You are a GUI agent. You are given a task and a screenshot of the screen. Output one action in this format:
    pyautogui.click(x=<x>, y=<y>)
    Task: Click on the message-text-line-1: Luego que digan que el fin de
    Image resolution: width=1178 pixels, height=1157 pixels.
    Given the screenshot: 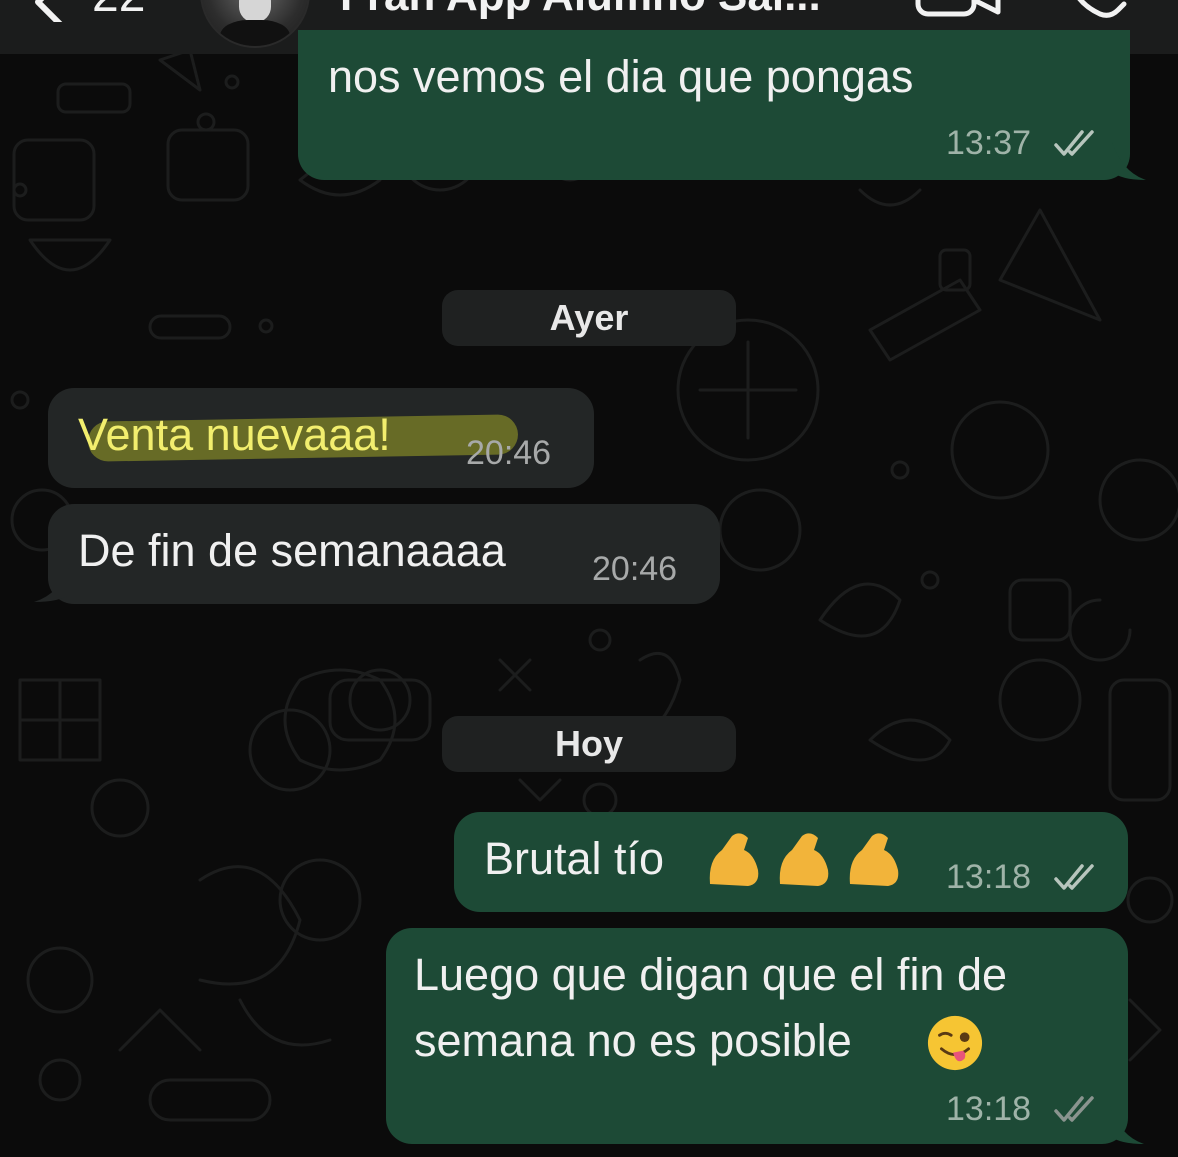 What is the action you would take?
    pyautogui.click(x=711, y=974)
    